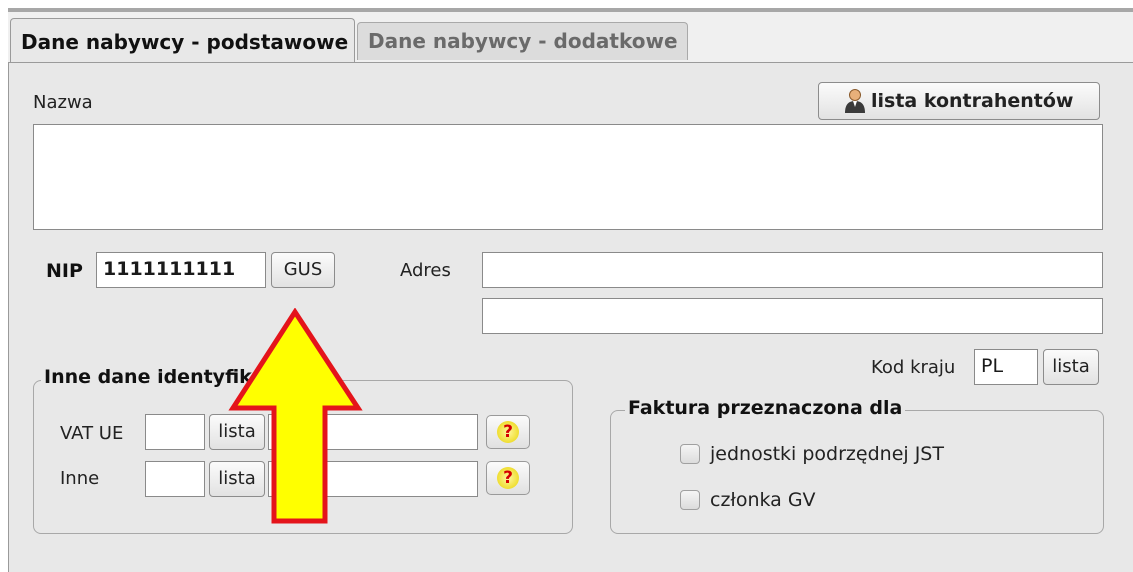 This screenshot has width=1133, height=572. Describe the element at coordinates (80, 478) in the screenshot. I see `other-label: Inne` at that location.